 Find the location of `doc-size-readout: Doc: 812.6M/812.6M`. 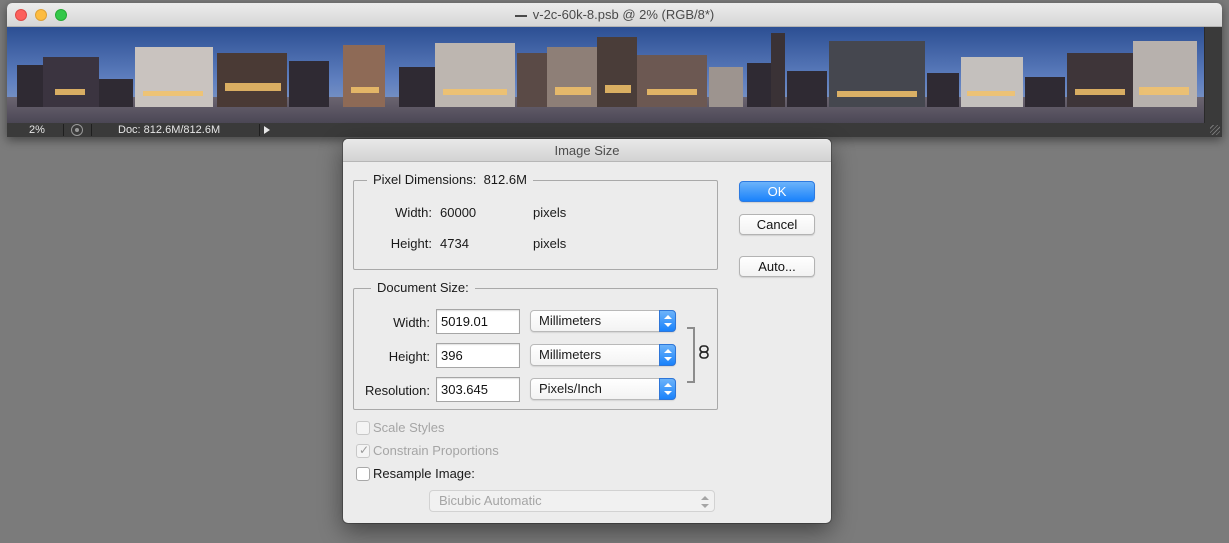

doc-size-readout: Doc: 812.6M/812.6M is located at coordinates (169, 130).